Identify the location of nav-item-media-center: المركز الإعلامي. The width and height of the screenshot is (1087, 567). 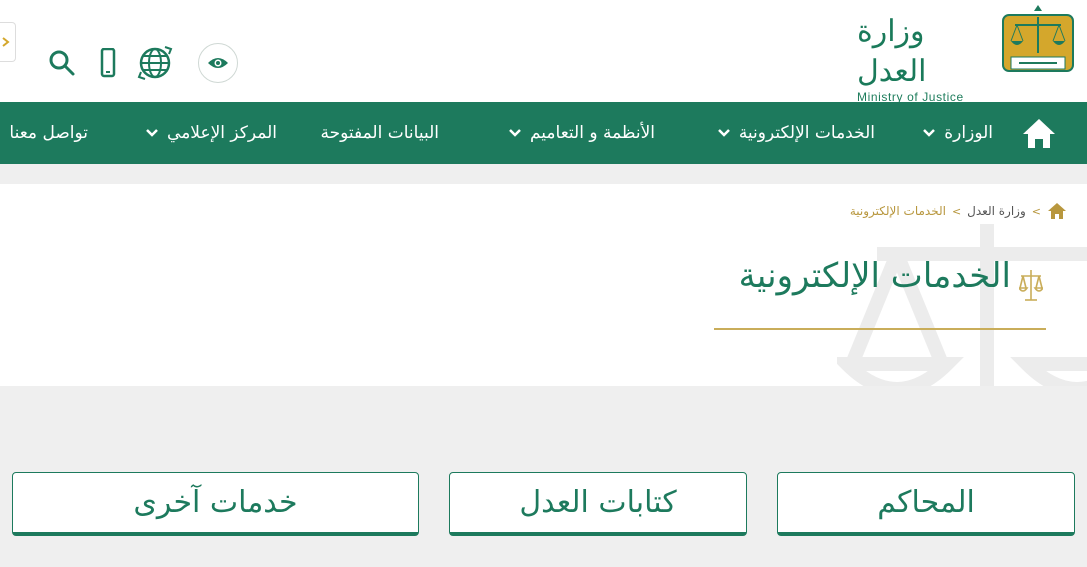
(211, 133).